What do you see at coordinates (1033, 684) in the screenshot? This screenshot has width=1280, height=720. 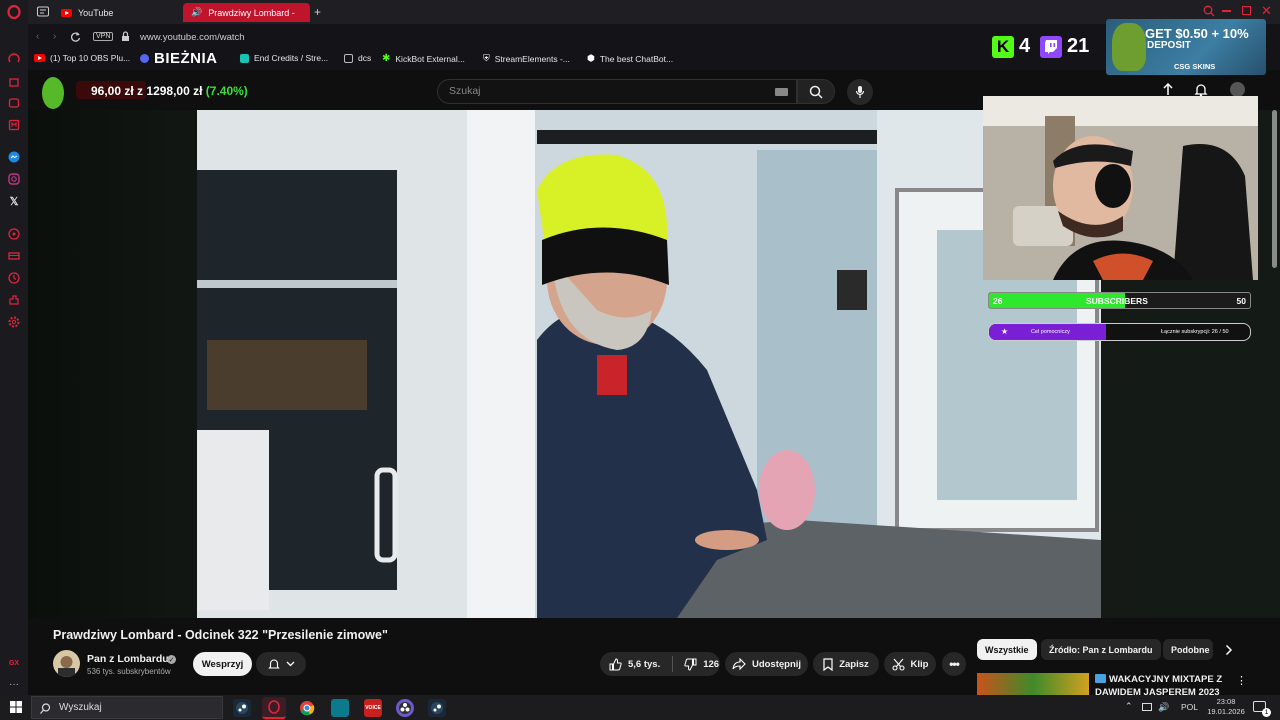 I see `recommended-video-thumbnail` at bounding box center [1033, 684].